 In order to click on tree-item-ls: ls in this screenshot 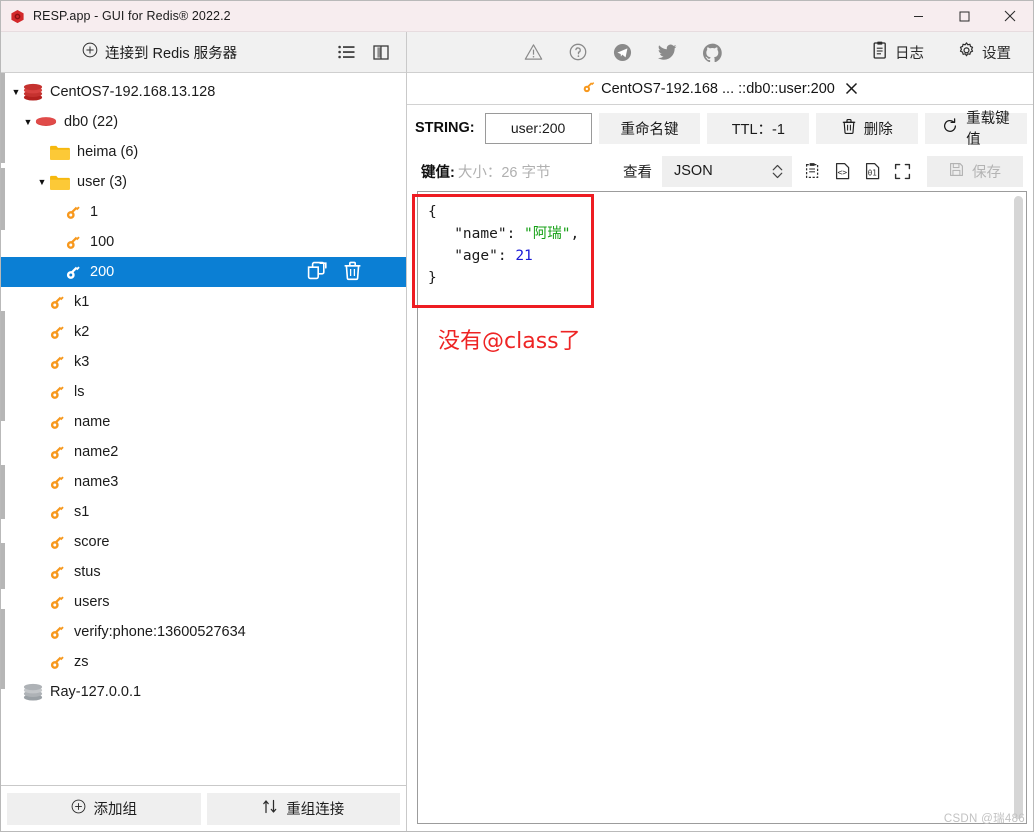, I will do `click(203, 392)`.